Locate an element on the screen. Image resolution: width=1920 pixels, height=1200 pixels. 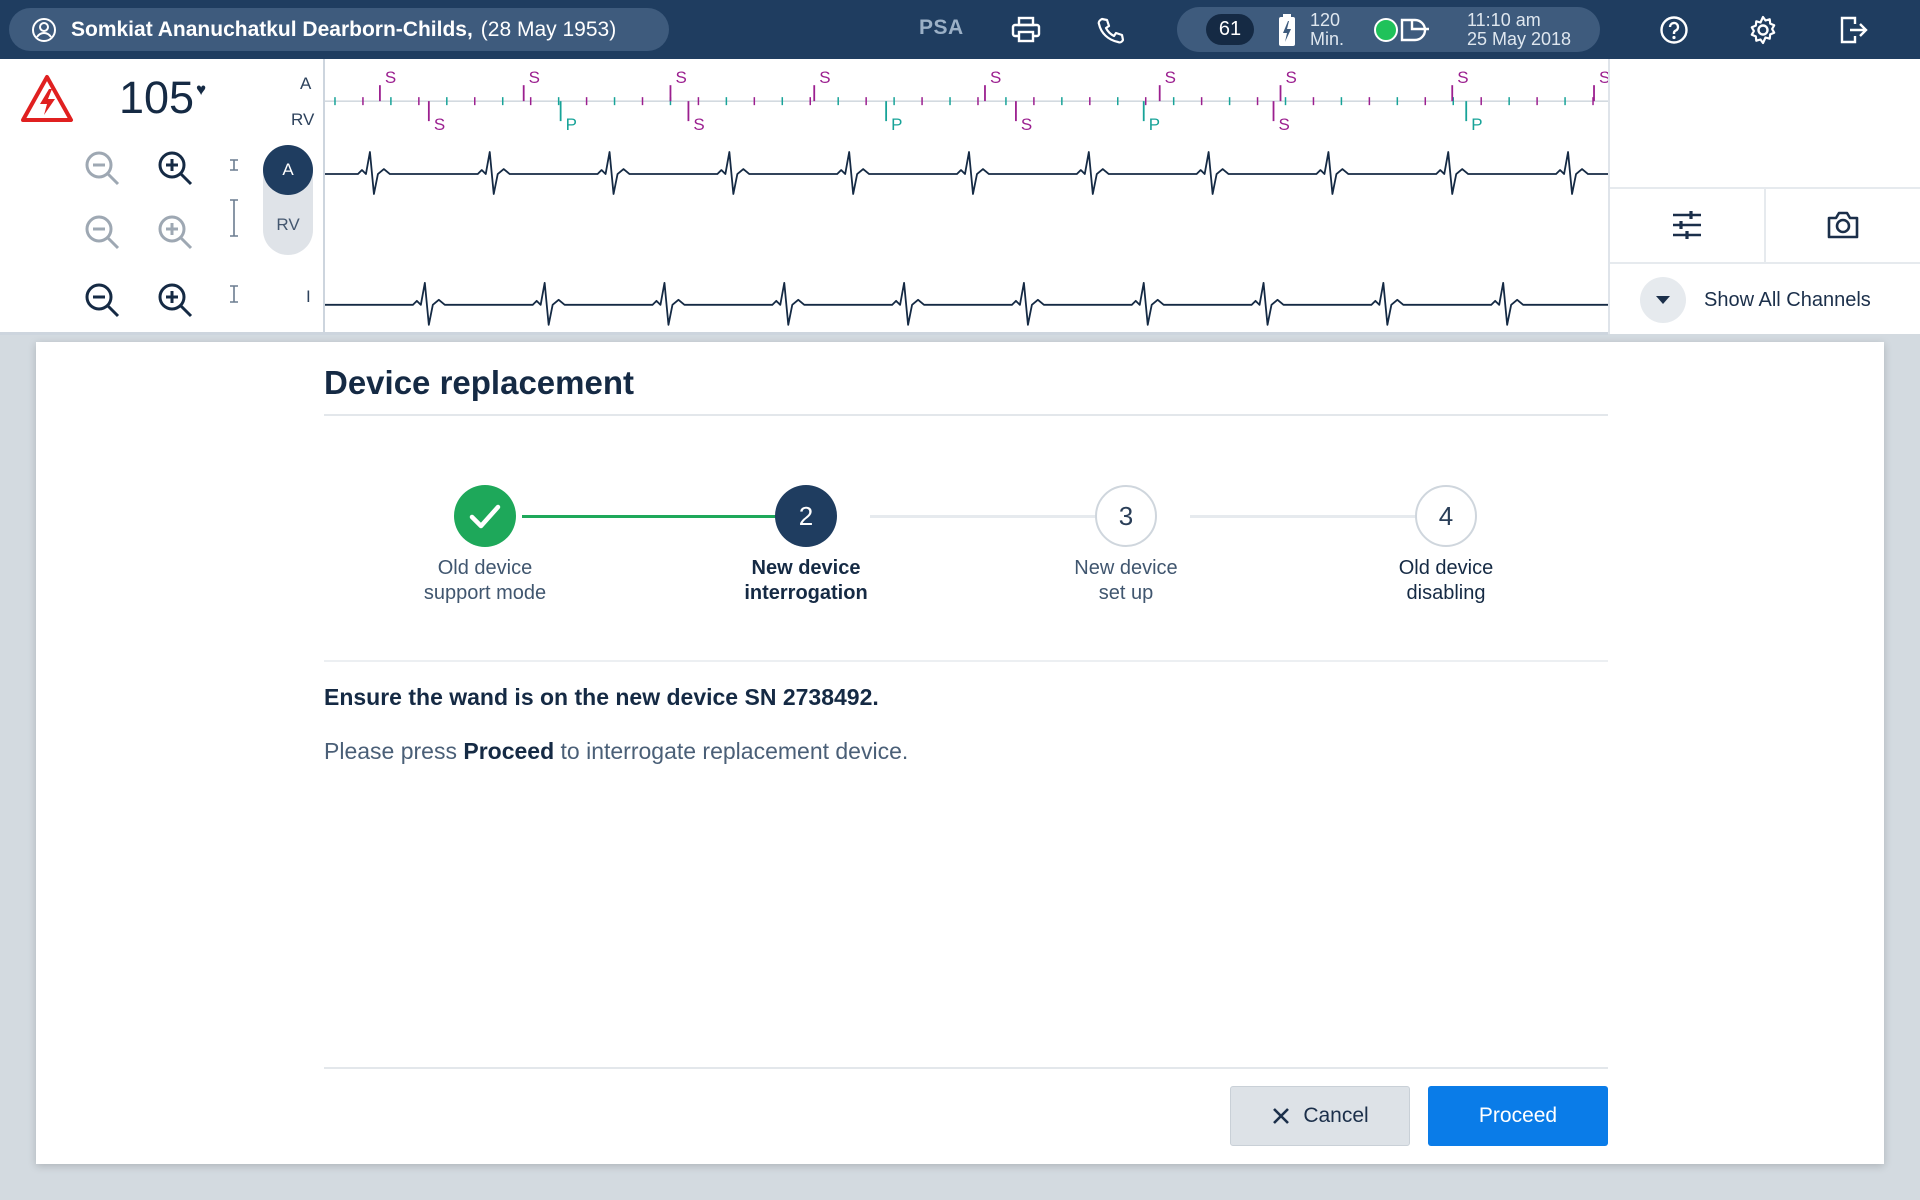
battery-minutes-unit: Min. is located at coordinates (1327, 39).